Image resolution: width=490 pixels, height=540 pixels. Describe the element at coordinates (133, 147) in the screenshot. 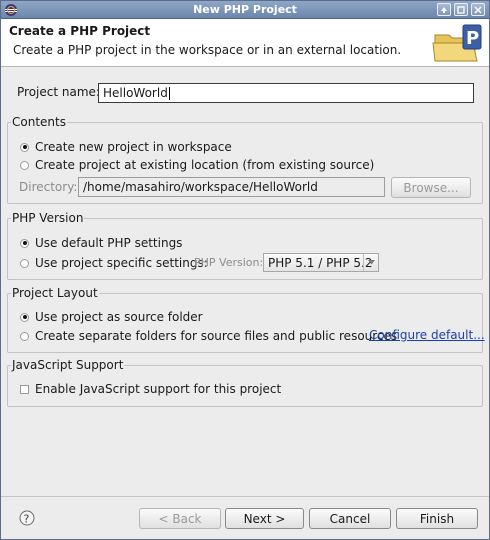

I see `create-new-label: Create new project in workspace` at that location.